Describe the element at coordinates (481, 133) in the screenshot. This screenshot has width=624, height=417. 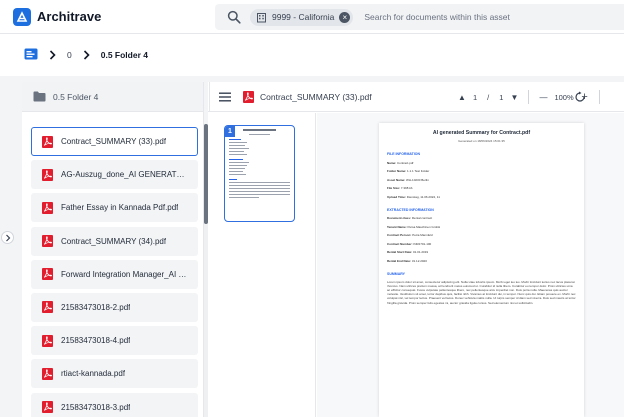
I see `document-title: AI generated Summary for Contract.pdf` at that location.